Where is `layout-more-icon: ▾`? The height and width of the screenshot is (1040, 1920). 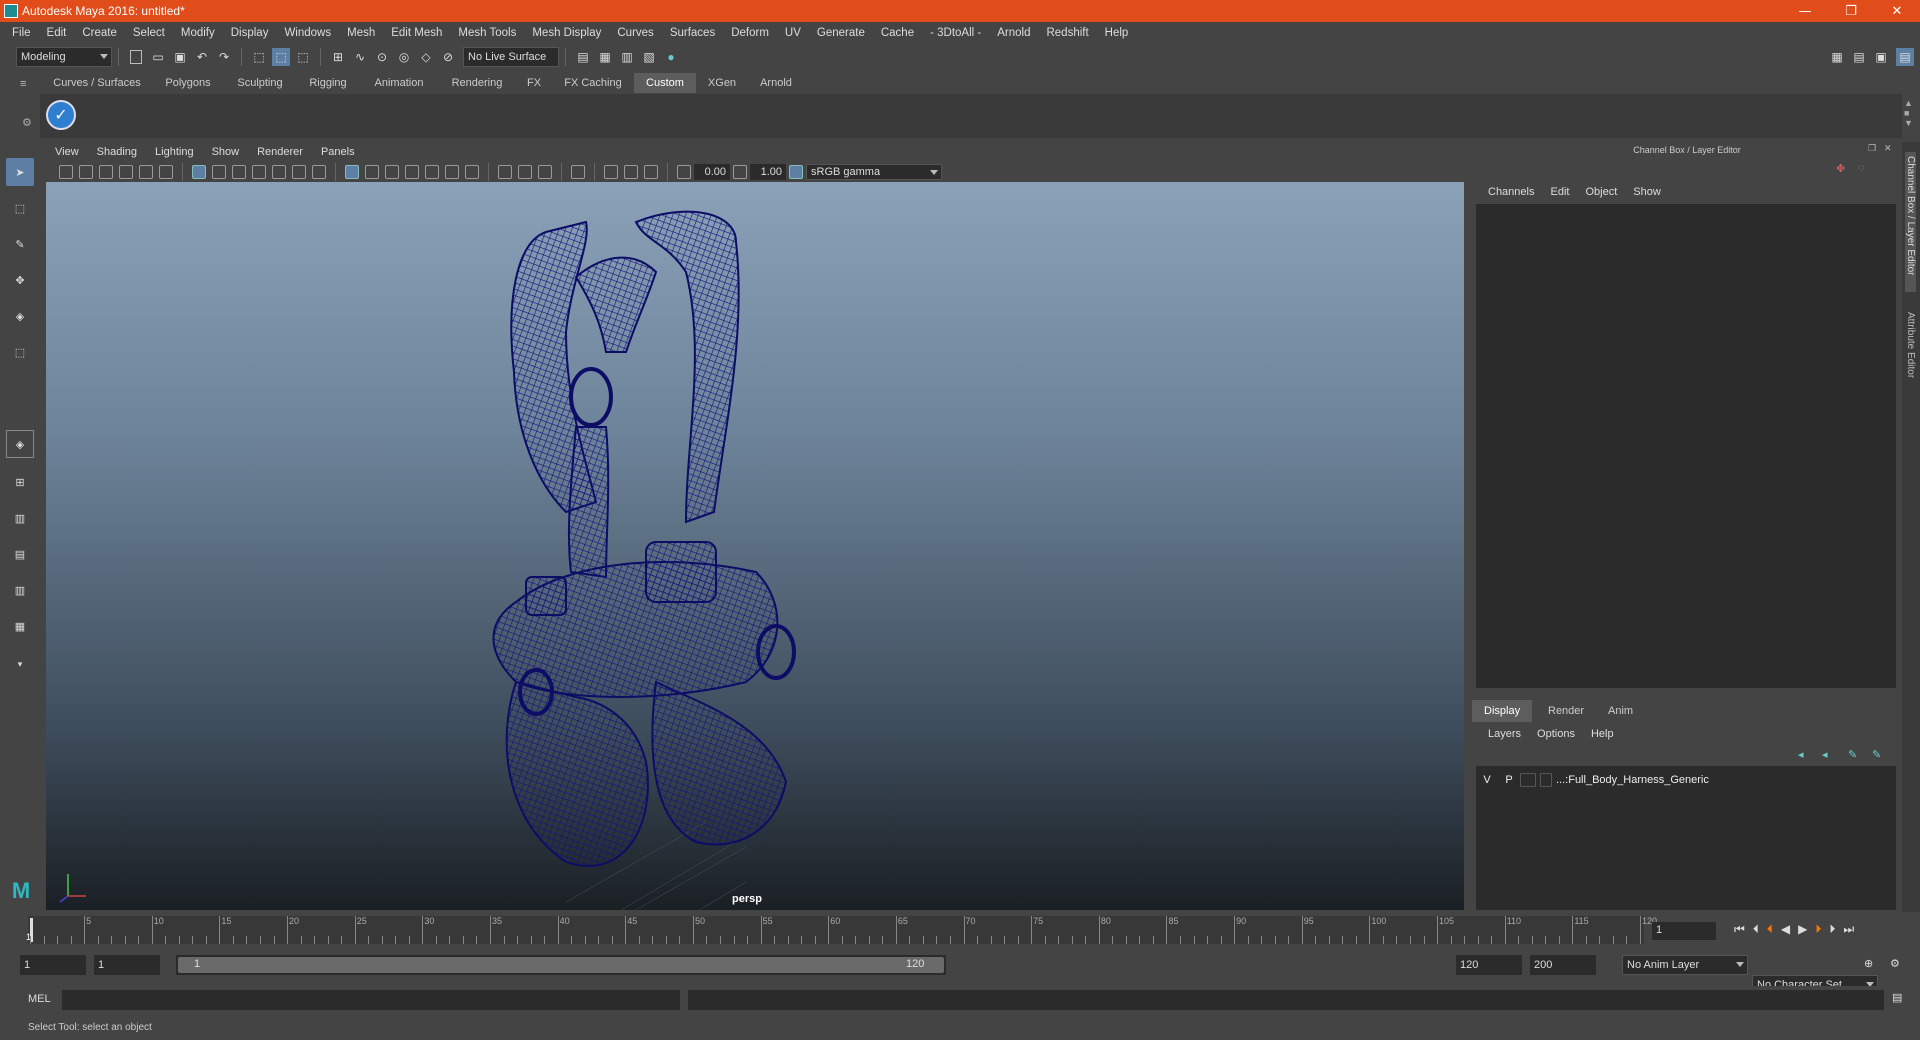
layout-more-icon: ▾ is located at coordinates (20, 664).